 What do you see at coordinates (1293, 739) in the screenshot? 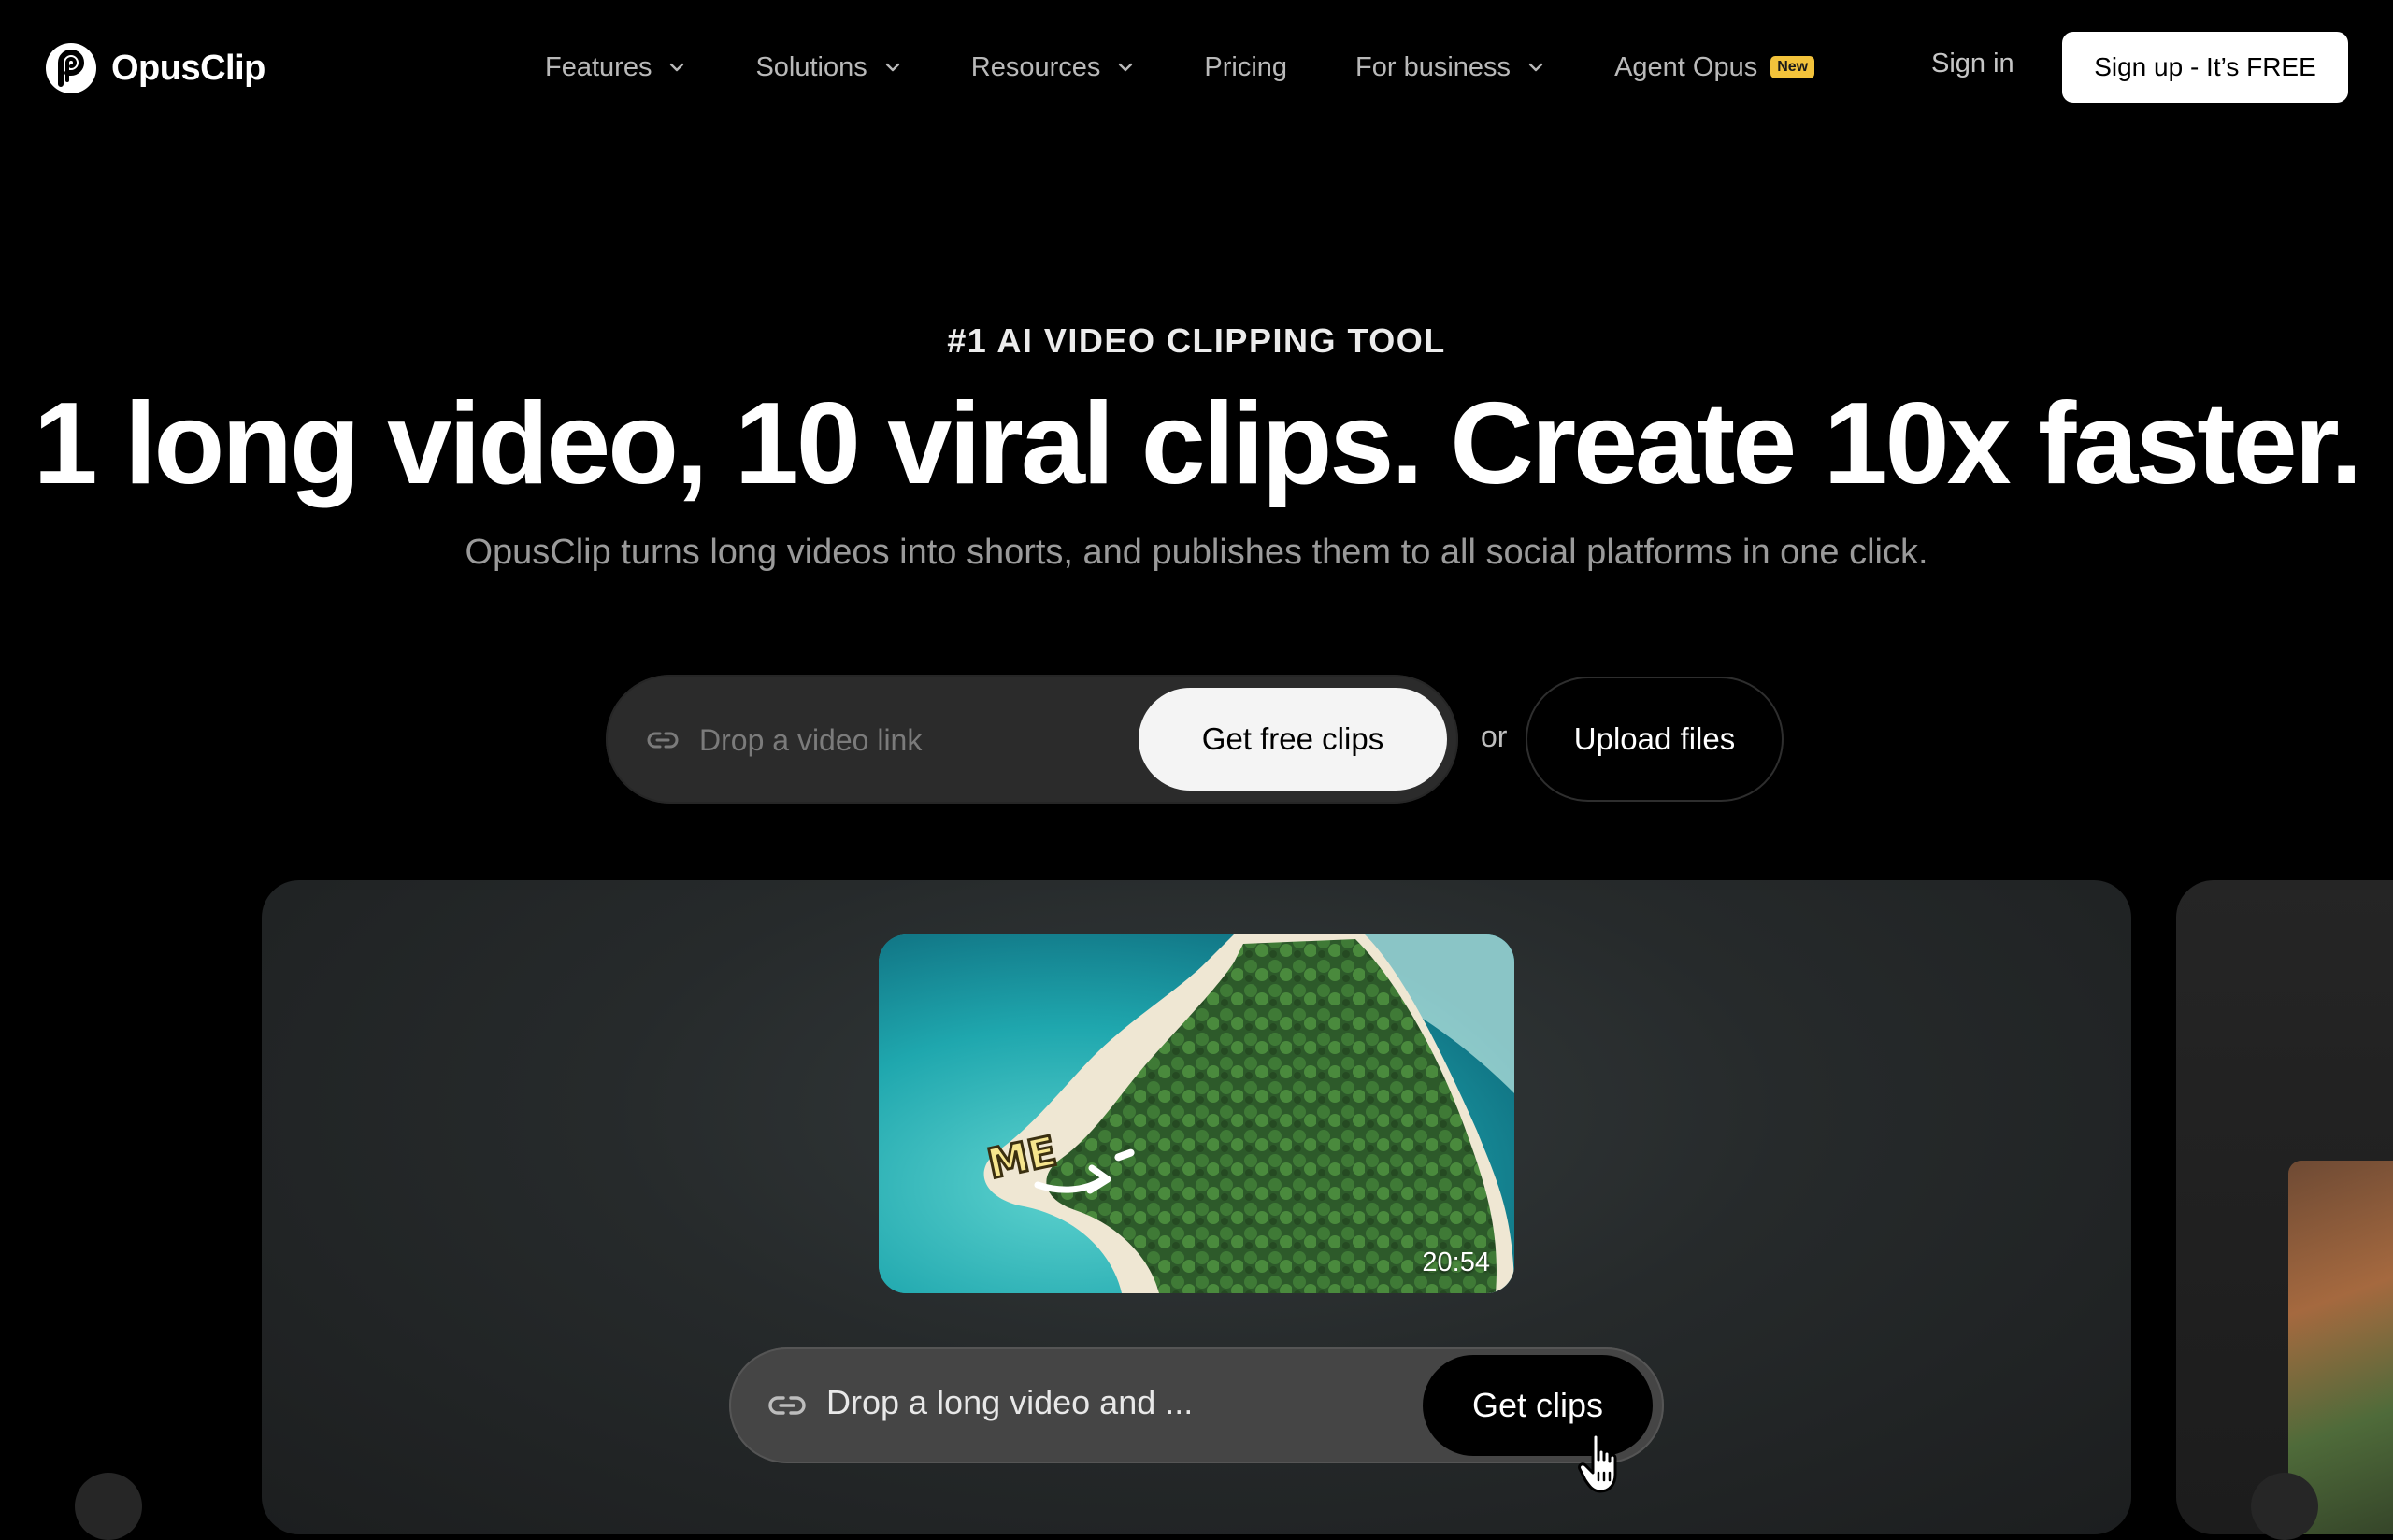
I see `get-free-clips-button: Get free clips` at bounding box center [1293, 739].